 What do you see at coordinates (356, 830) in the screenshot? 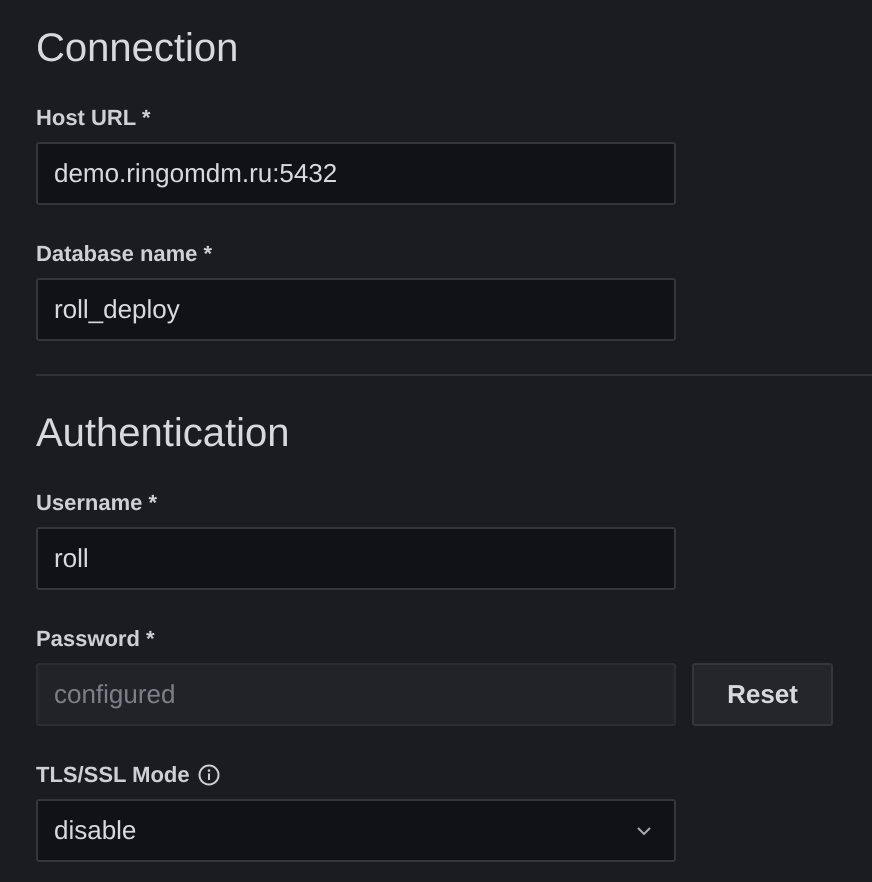
I see `select-field: disable` at bounding box center [356, 830].